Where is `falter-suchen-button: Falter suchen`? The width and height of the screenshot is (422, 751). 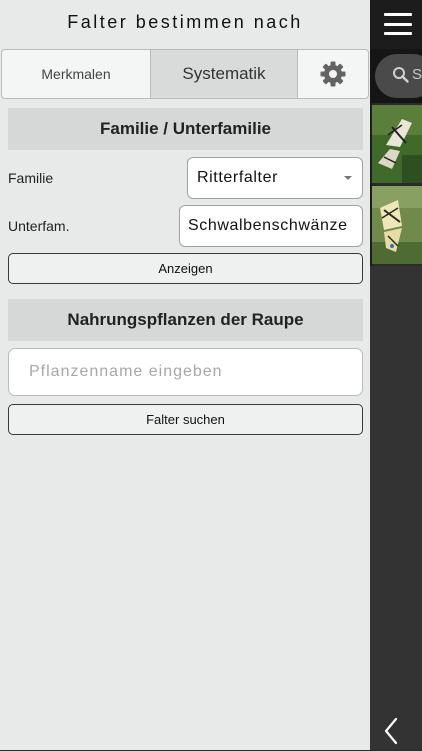 falter-suchen-button: Falter suchen is located at coordinates (185, 419).